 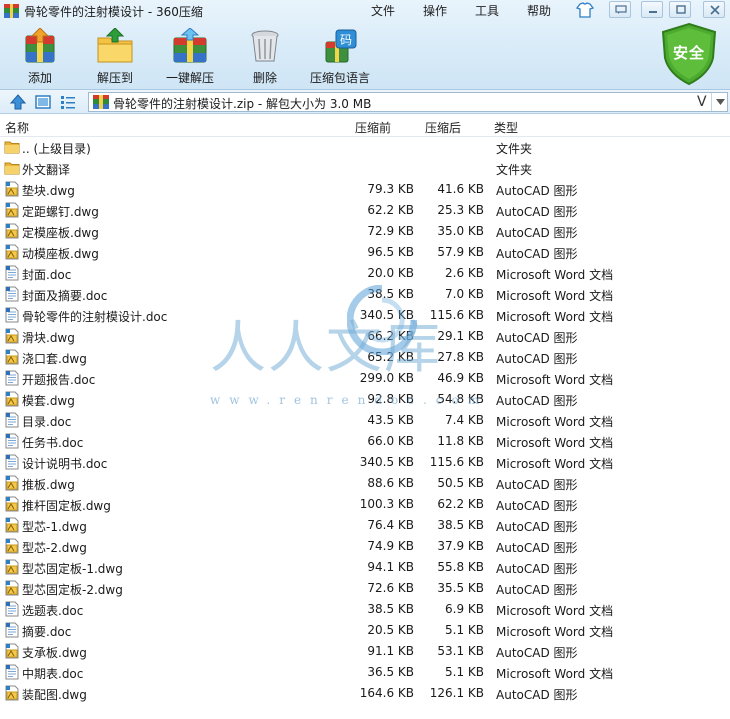 What do you see at coordinates (365, 441) in the screenshot?
I see `file-row: 任务书.doc 66.0 KB 11.8 KB Microsoft Word 文档` at bounding box center [365, 441].